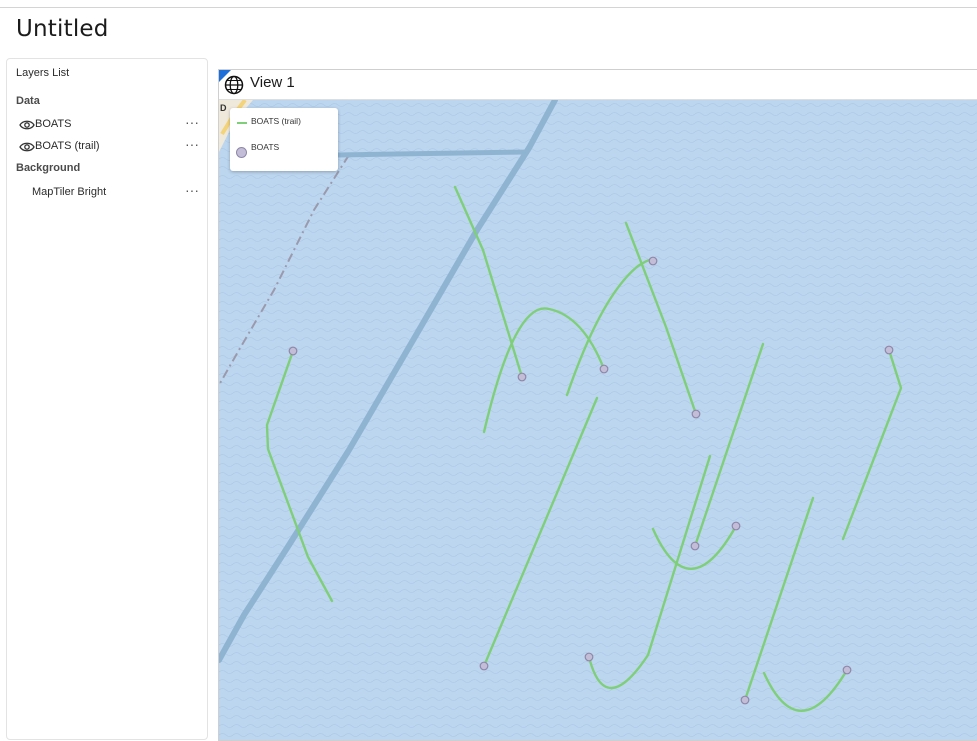 This screenshot has height=741, width=977. I want to click on globe-icon, so click(234, 85).